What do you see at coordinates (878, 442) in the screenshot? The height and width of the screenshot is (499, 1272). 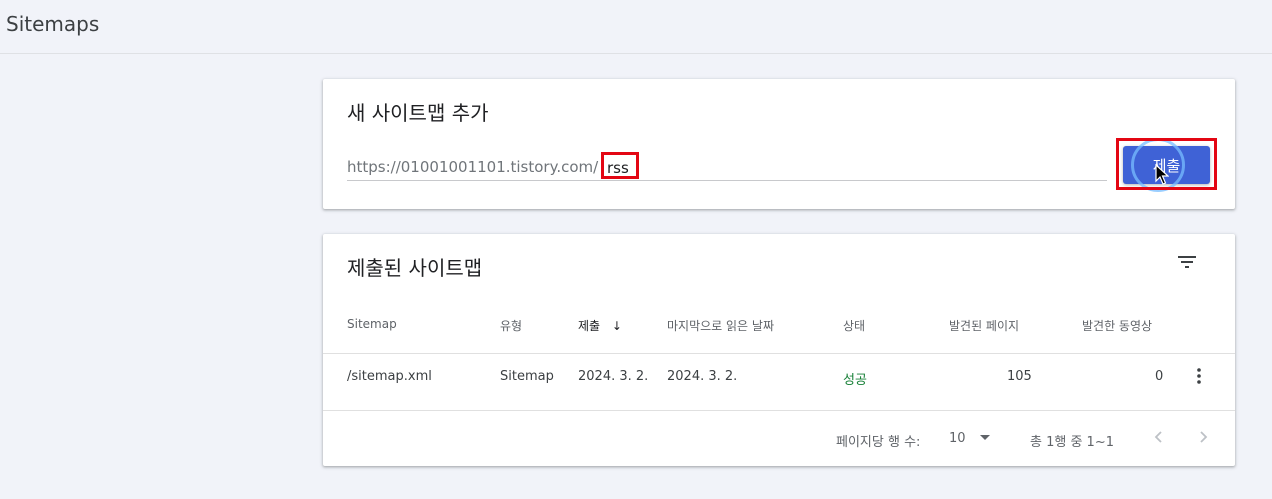 I see `rows-per-page-label: 페이지당 행 수:` at bounding box center [878, 442].